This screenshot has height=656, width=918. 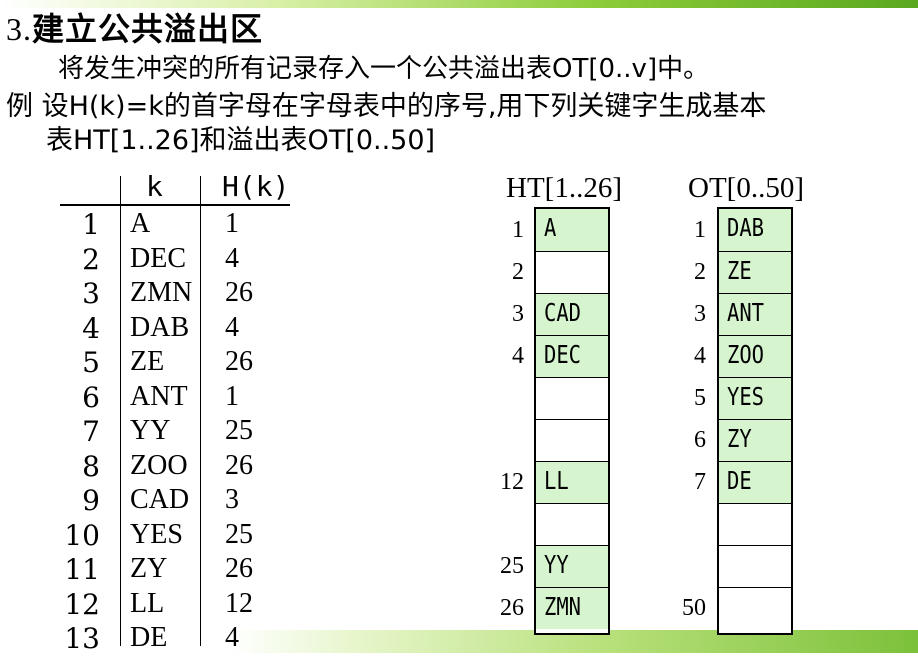 I want to click on ot-cell: ANT, so click(x=755, y=314).